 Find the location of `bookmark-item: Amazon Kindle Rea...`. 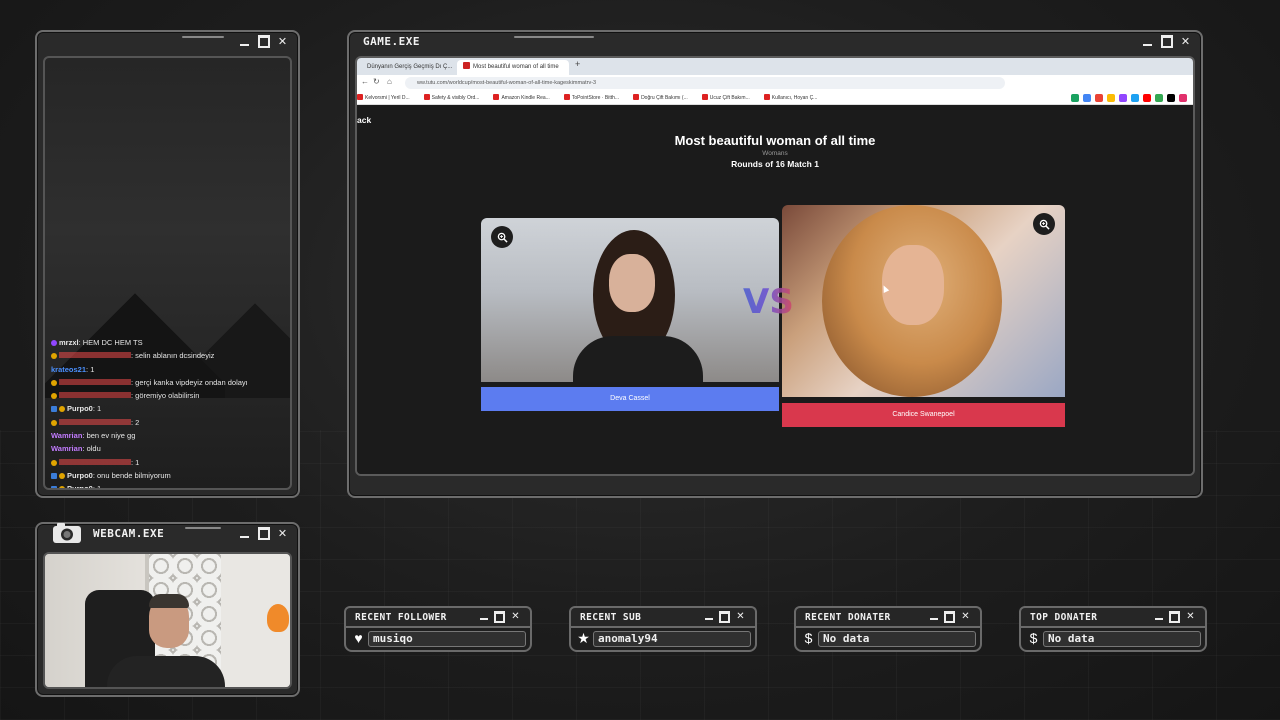

bookmark-item: Amazon Kindle Rea... is located at coordinates (521, 97).